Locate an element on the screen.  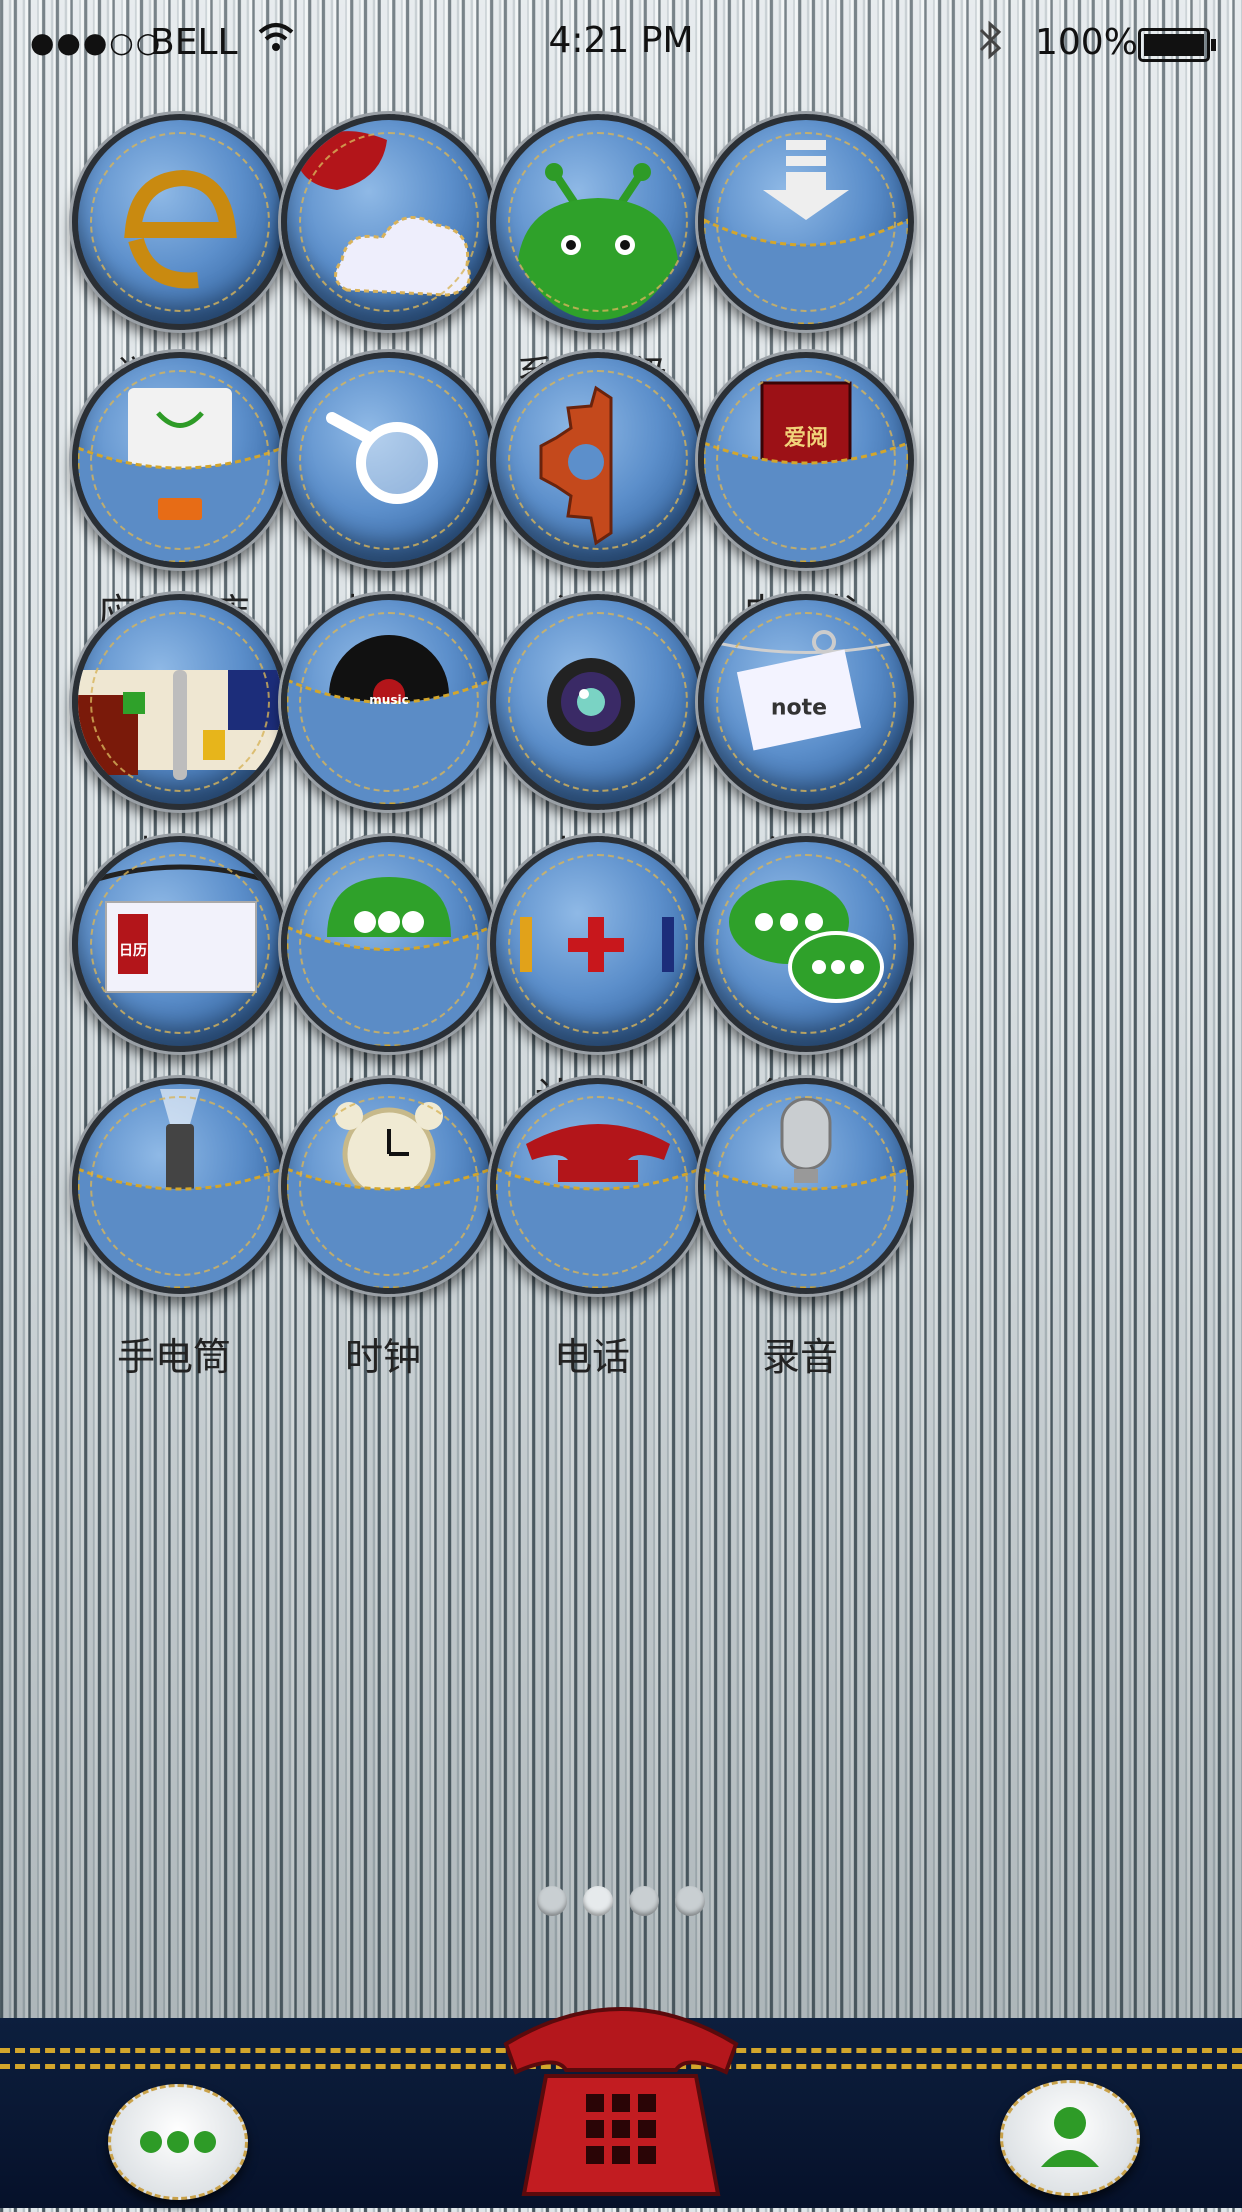
page-indicator is located at coordinates (621, 1903).